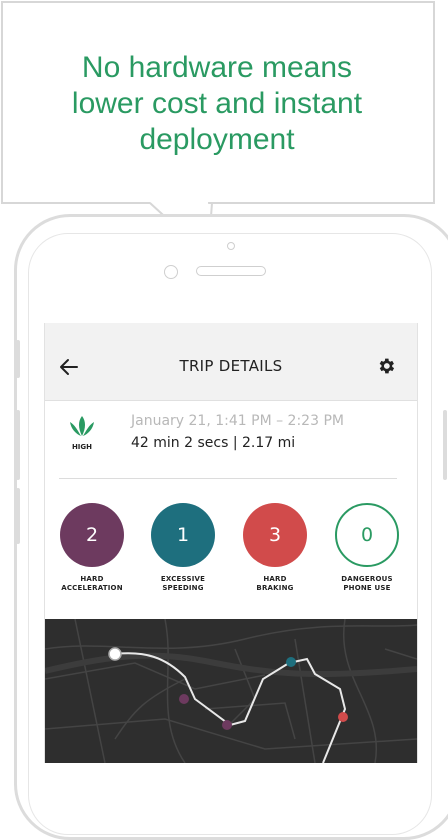  I want to click on gear-icon, so click(386, 366).